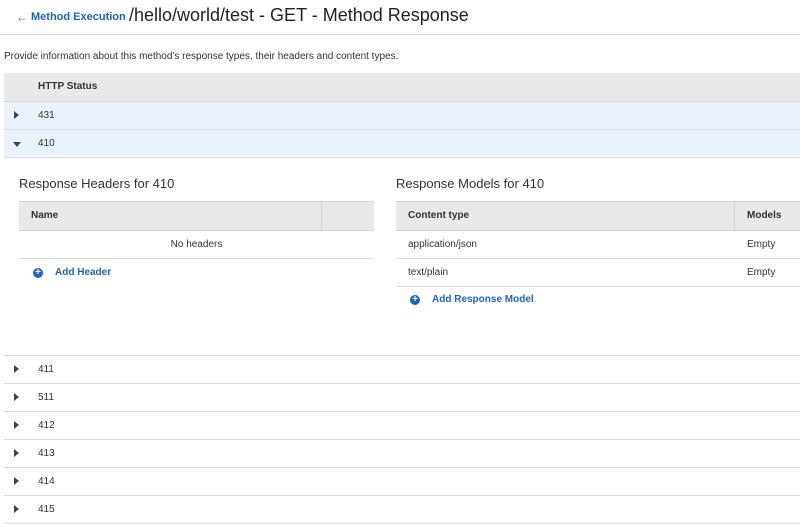 Image resolution: width=800 pixels, height=524 pixels. I want to click on add-response-model-button: + Add Response Model, so click(472, 299).